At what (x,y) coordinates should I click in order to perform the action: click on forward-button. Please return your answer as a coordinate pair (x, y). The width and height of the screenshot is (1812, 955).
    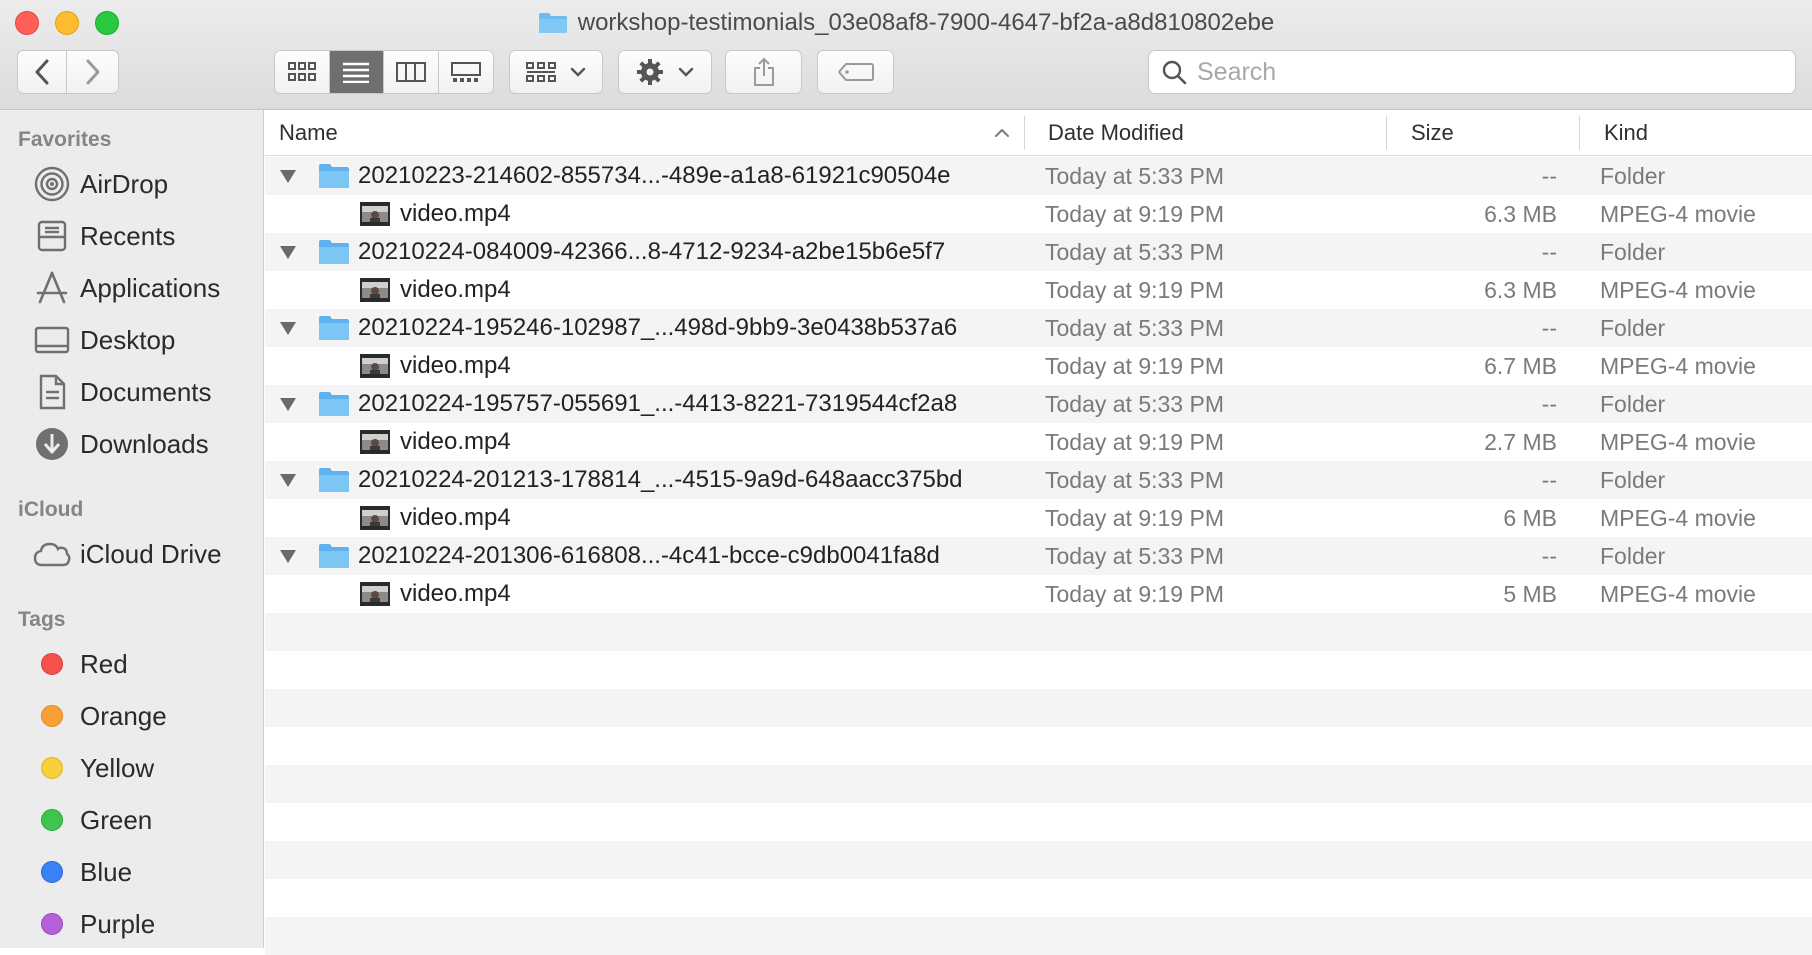
    Looking at the image, I should click on (92, 72).